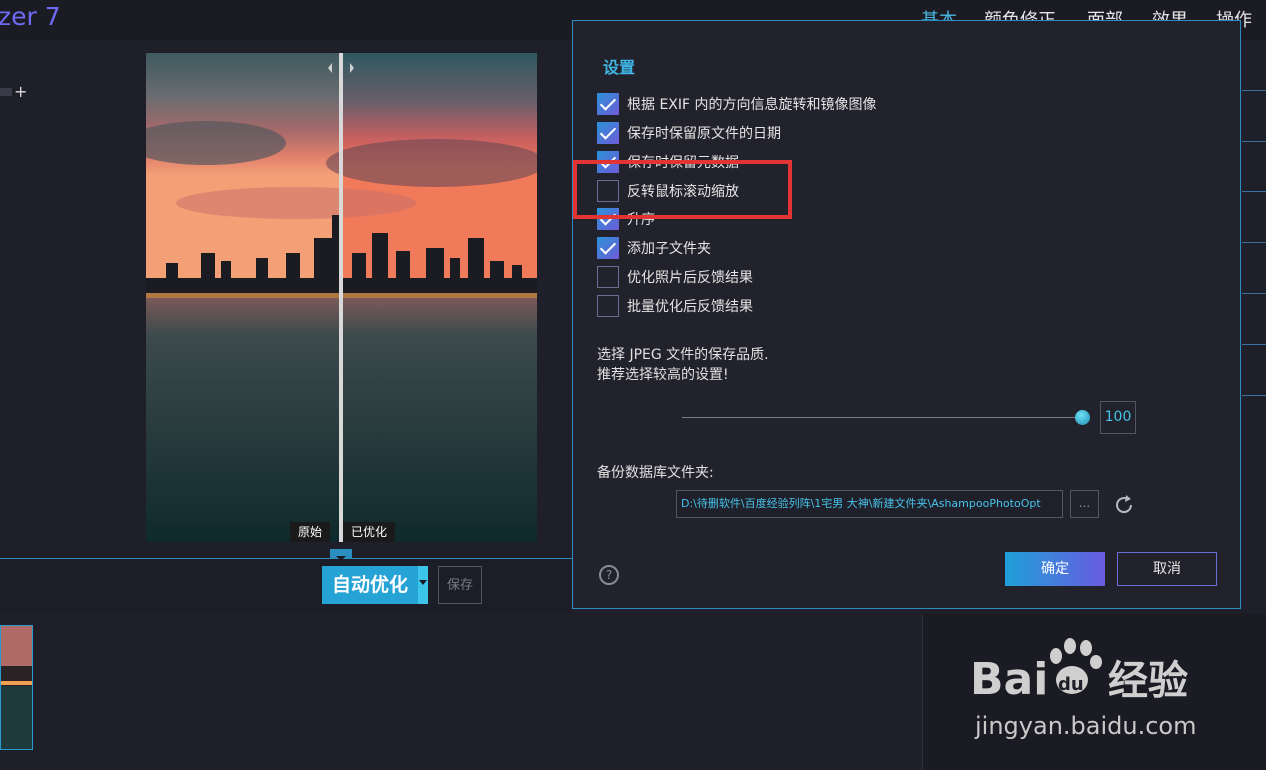  Describe the element at coordinates (1009, 679) in the screenshot. I see `svg-text: Bai` at that location.